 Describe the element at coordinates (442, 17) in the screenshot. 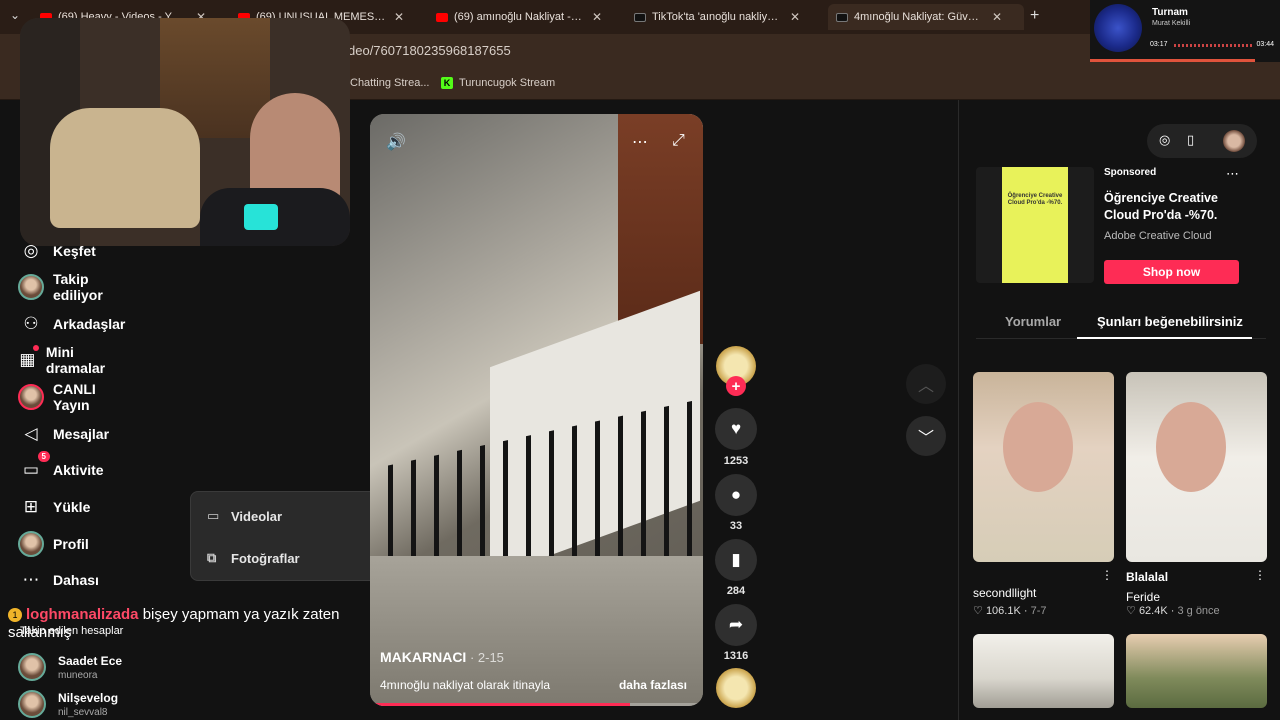

I see `youtube-favicon-icon` at that location.